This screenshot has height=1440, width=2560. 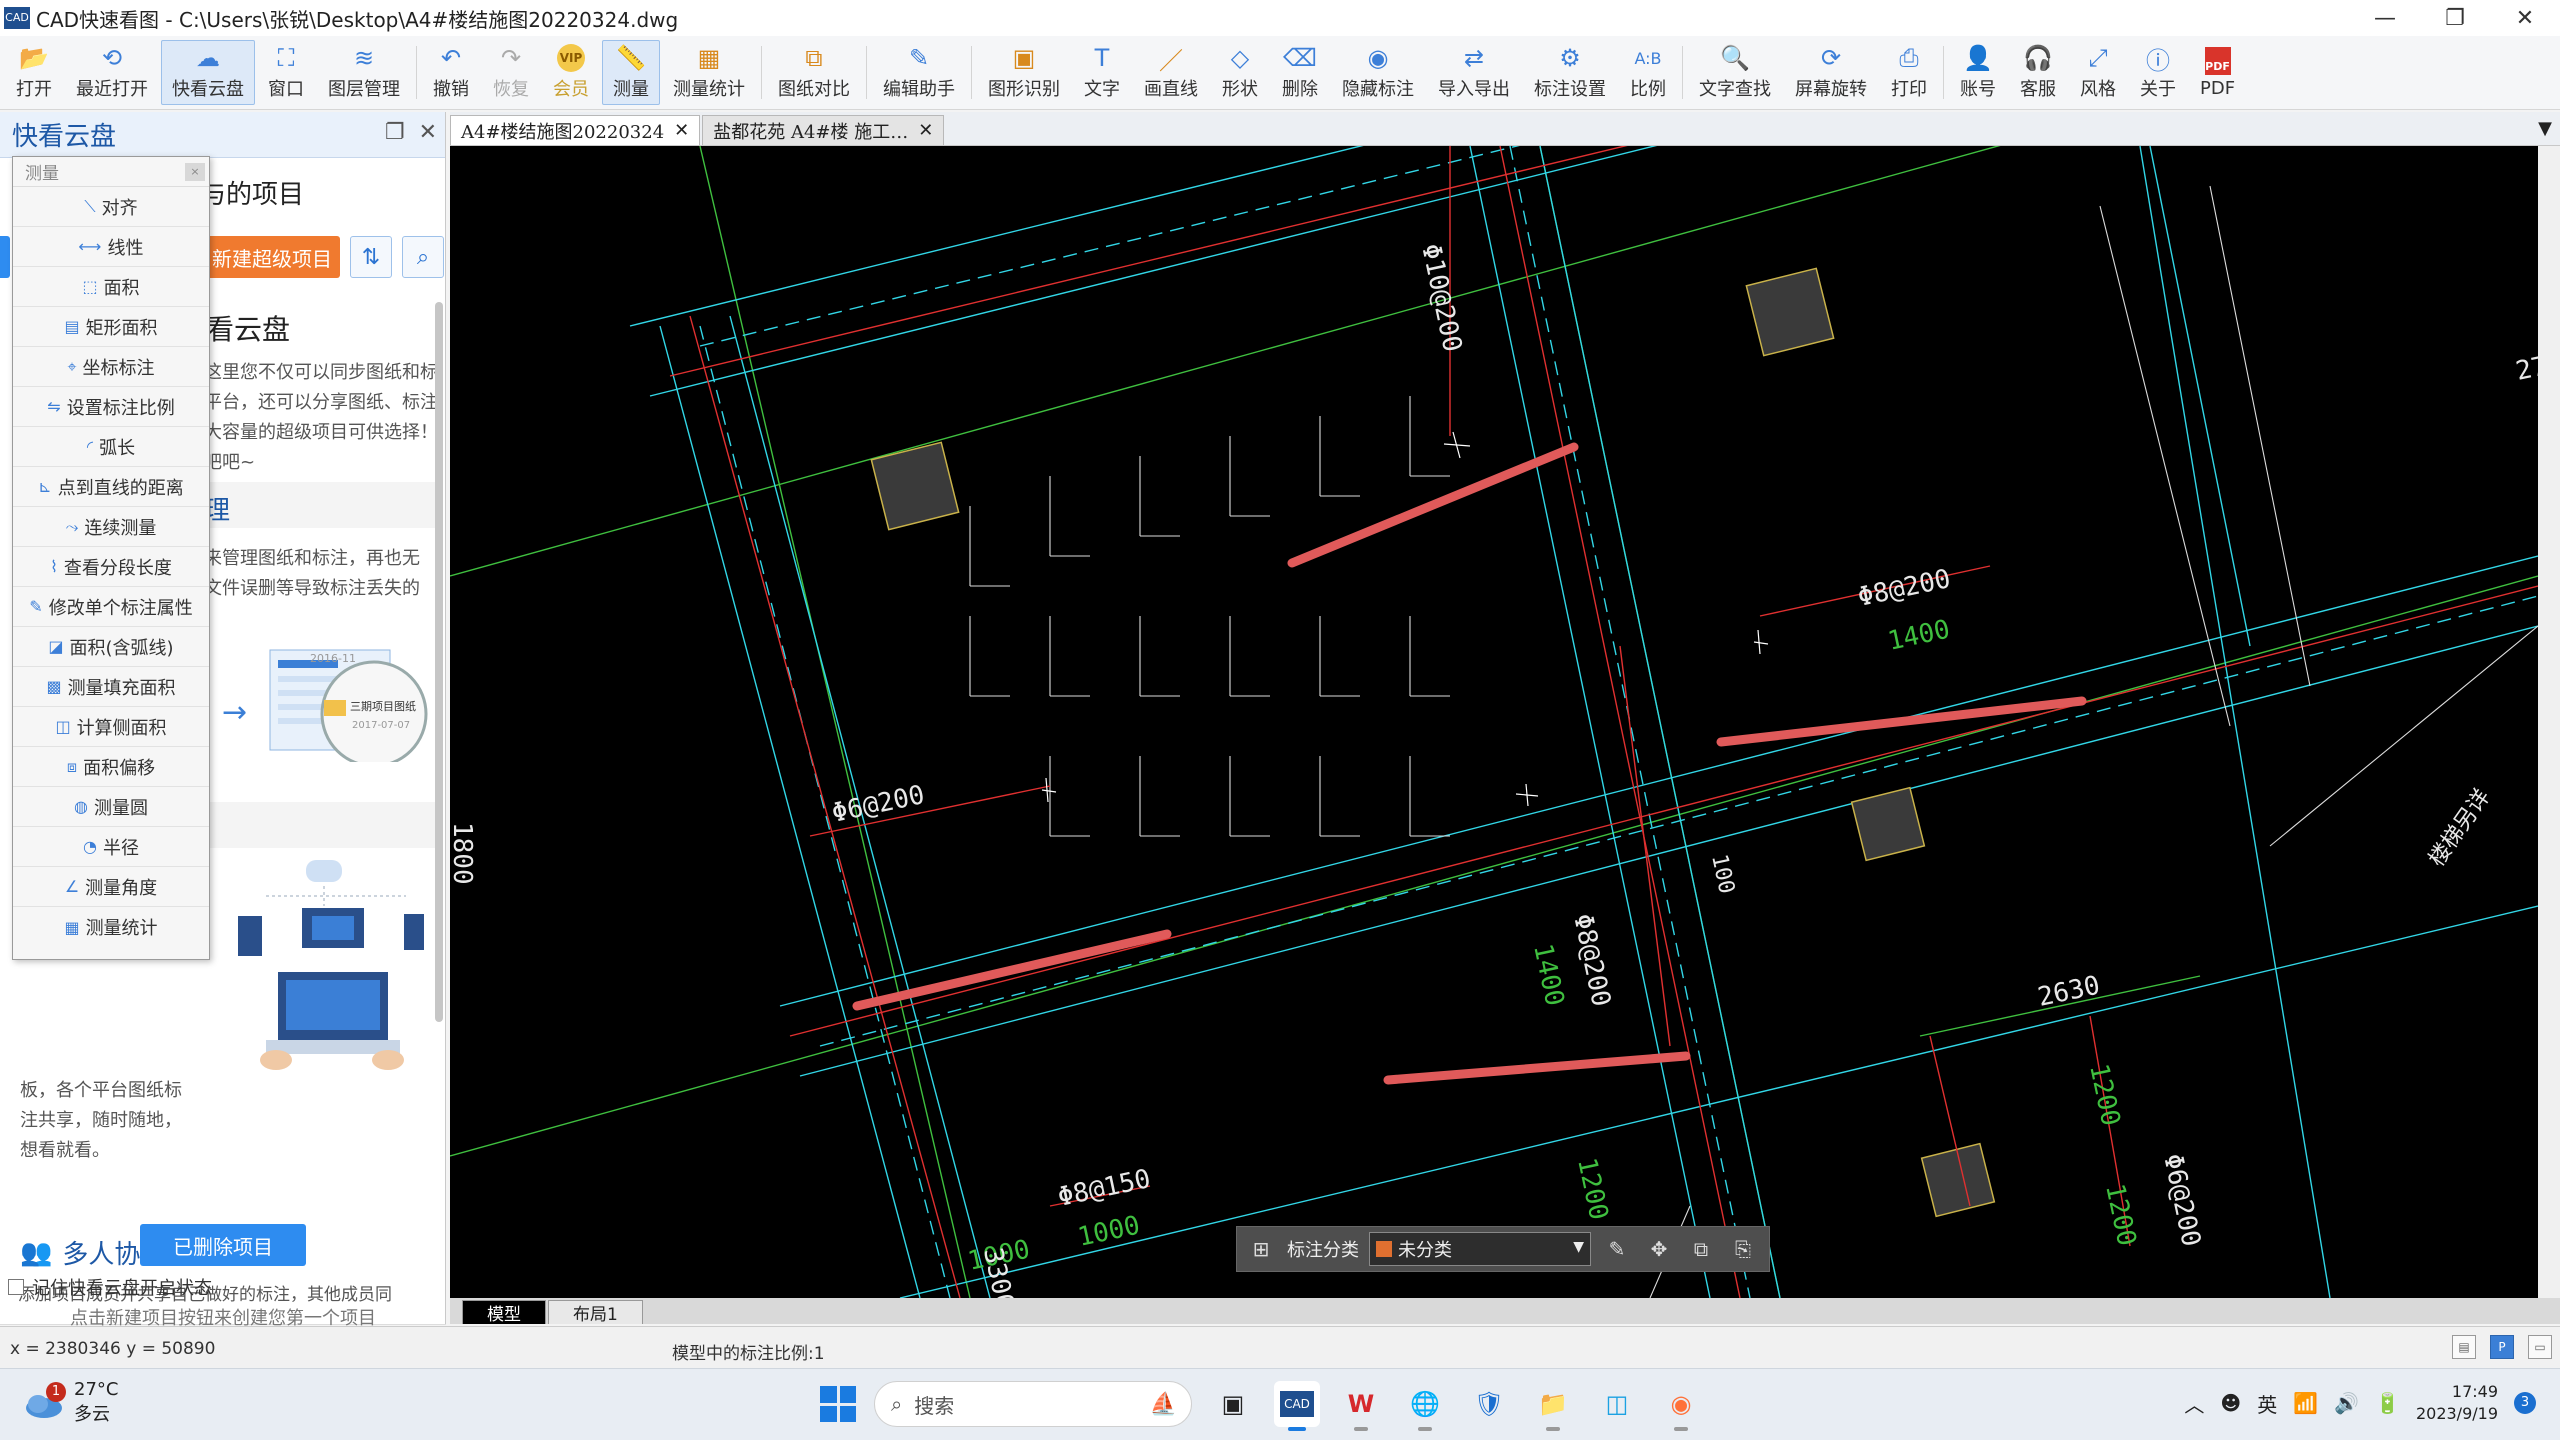 What do you see at coordinates (511, 72) in the screenshot?
I see `redo-button: ↷ 恢复` at bounding box center [511, 72].